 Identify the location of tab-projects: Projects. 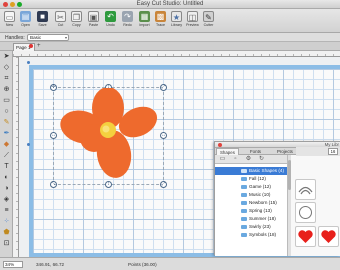
(285, 151).